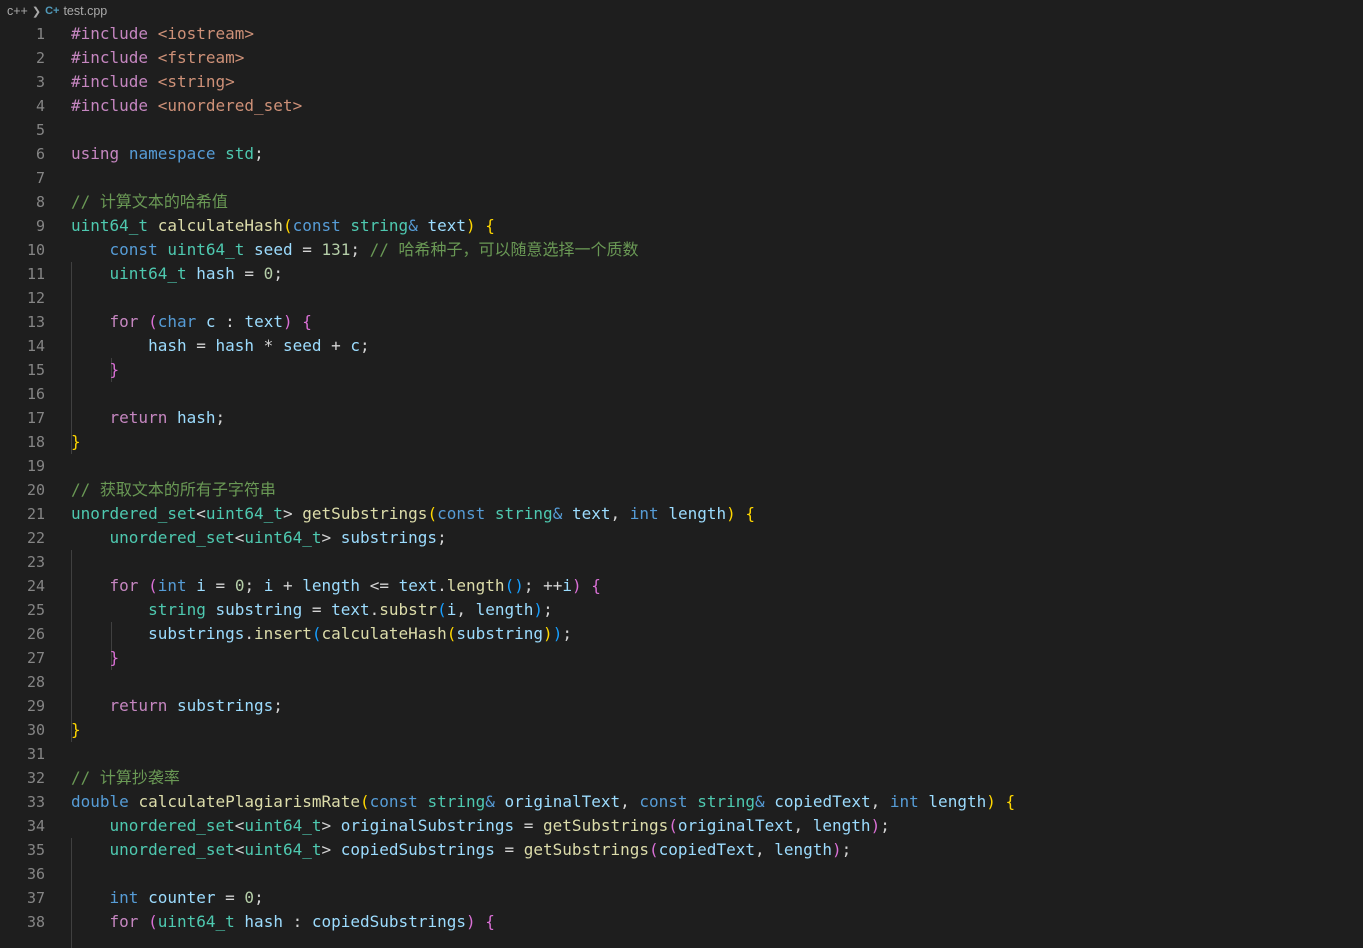  I want to click on code-line: 37 int counter = 0;, so click(681, 898).